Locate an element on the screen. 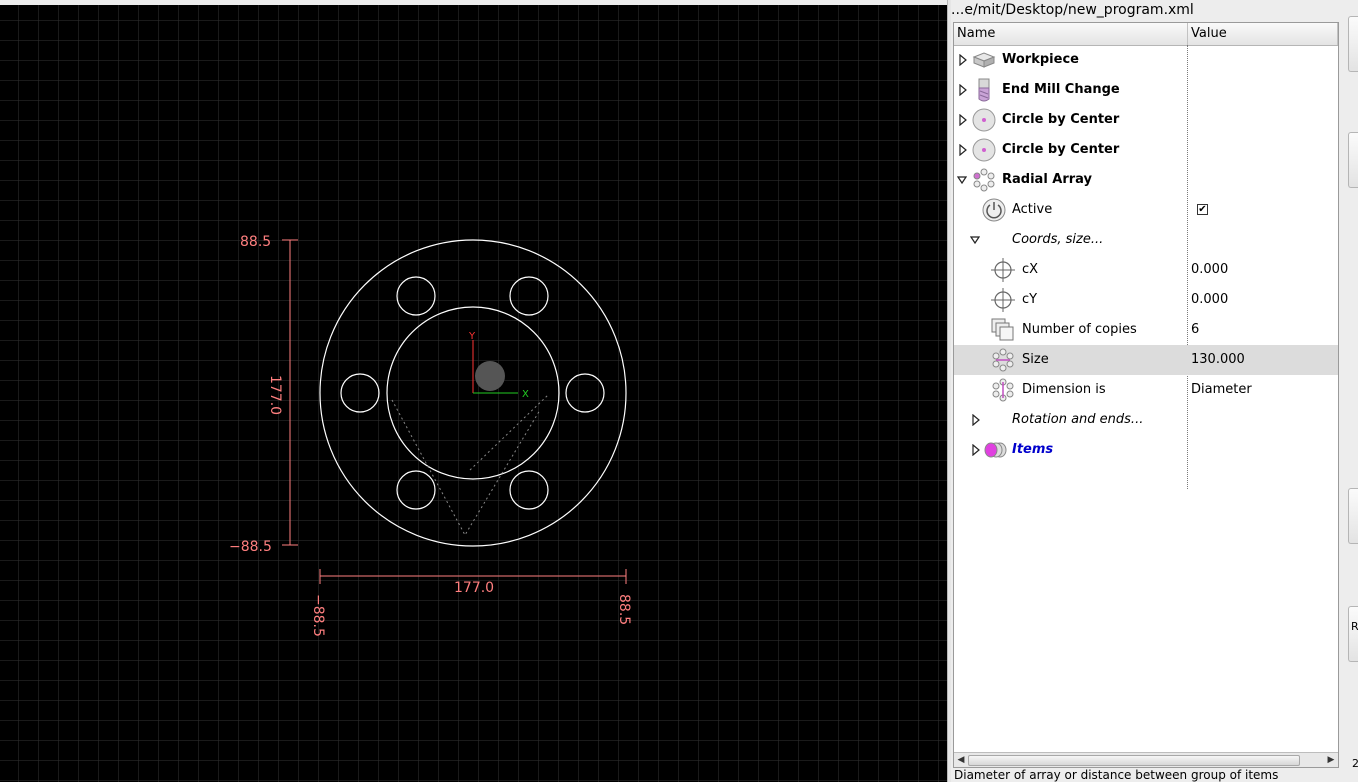 The image size is (1358, 782). tree-row-size: Size 130.000 is located at coordinates (1146, 360).